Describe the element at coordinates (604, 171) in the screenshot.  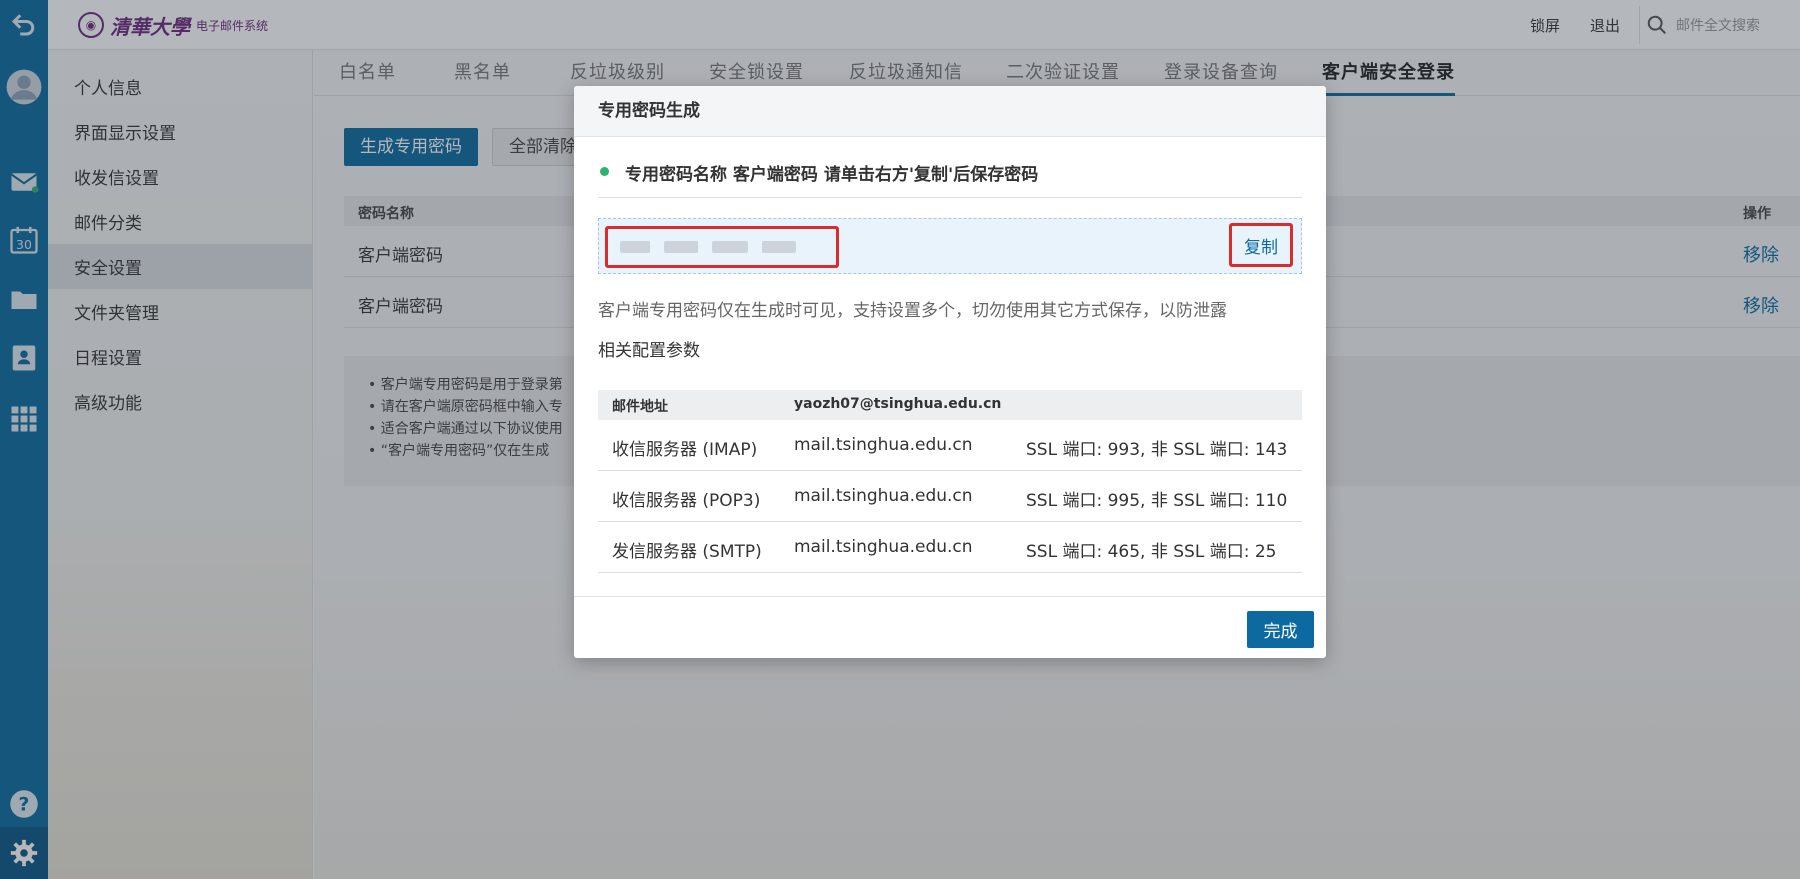
I see `status-dot-icon` at that location.